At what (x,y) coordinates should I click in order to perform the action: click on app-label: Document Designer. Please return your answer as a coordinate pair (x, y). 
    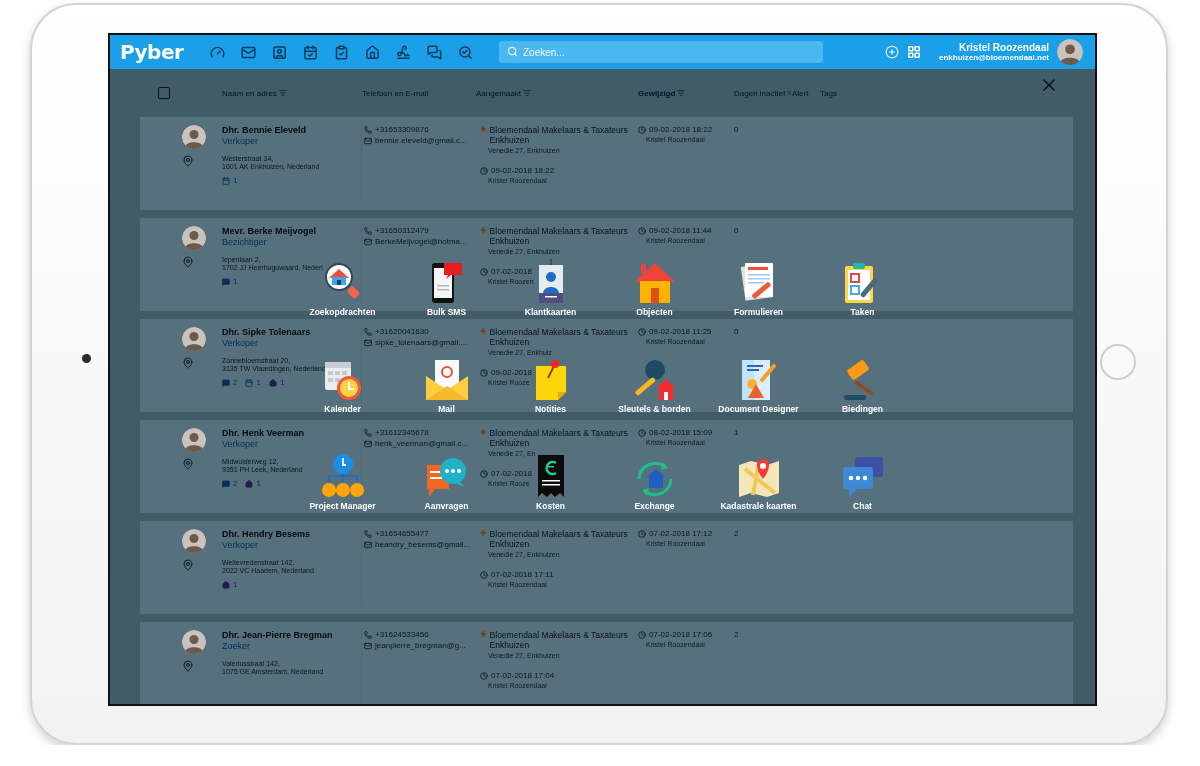
    Looking at the image, I should click on (758, 409).